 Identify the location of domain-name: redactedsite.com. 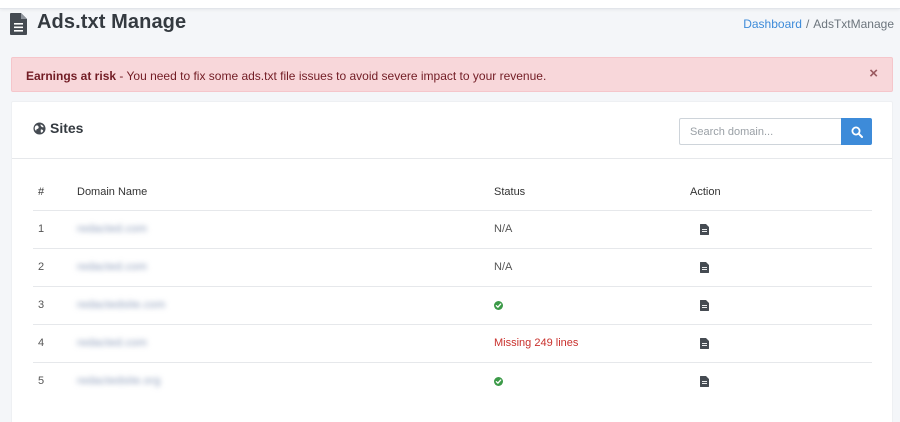
(121, 305).